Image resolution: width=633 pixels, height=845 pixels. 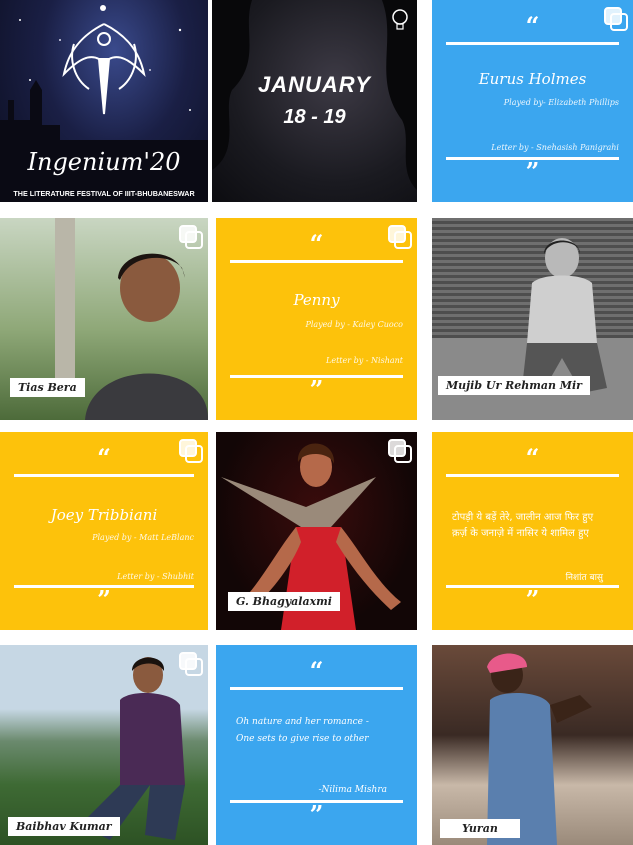 What do you see at coordinates (316, 300) in the screenshot?
I see `character-name: Penny` at bounding box center [316, 300].